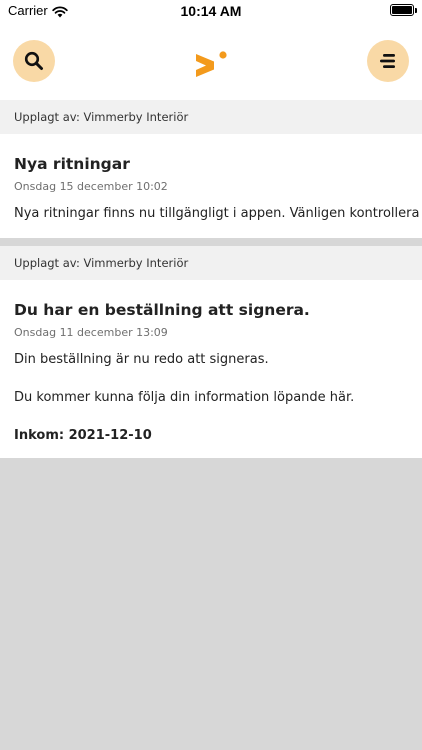  What do you see at coordinates (72, 164) in the screenshot?
I see `news-title: Nya ritningar` at bounding box center [72, 164].